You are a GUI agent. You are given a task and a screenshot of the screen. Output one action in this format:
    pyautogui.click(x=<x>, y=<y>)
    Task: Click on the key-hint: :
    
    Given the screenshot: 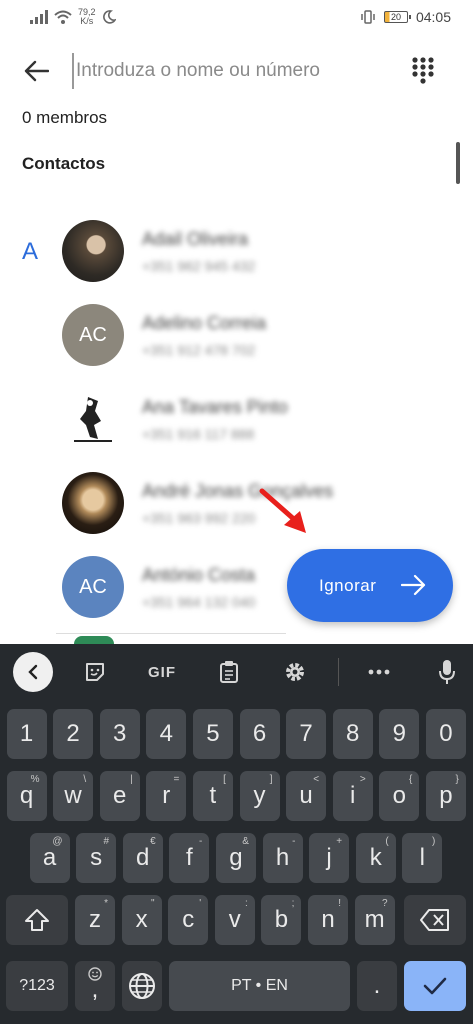 What is the action you would take?
    pyautogui.click(x=246, y=903)
    